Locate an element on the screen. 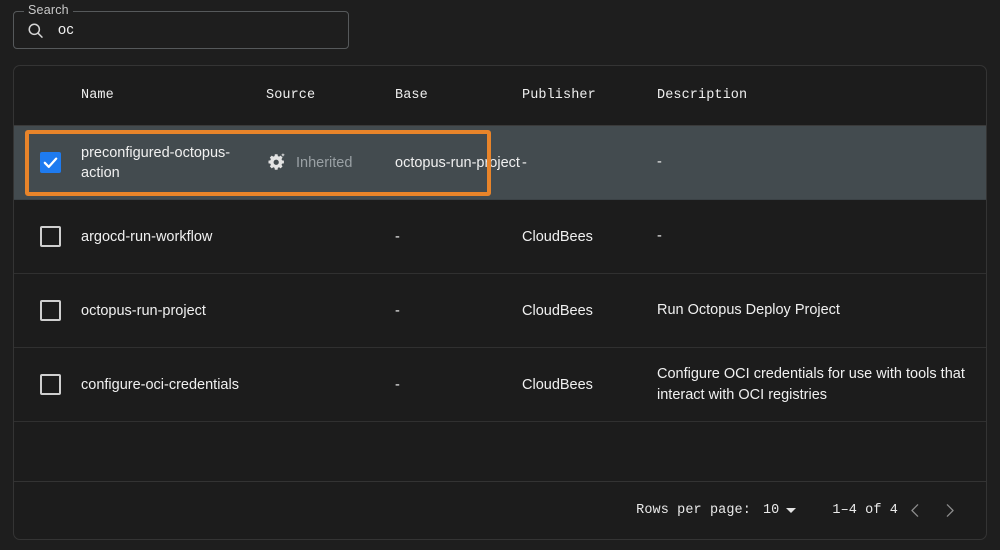 The image size is (1000, 550). table-pagination: Rows per page: 10 1–4 of 4 is located at coordinates (500, 510).